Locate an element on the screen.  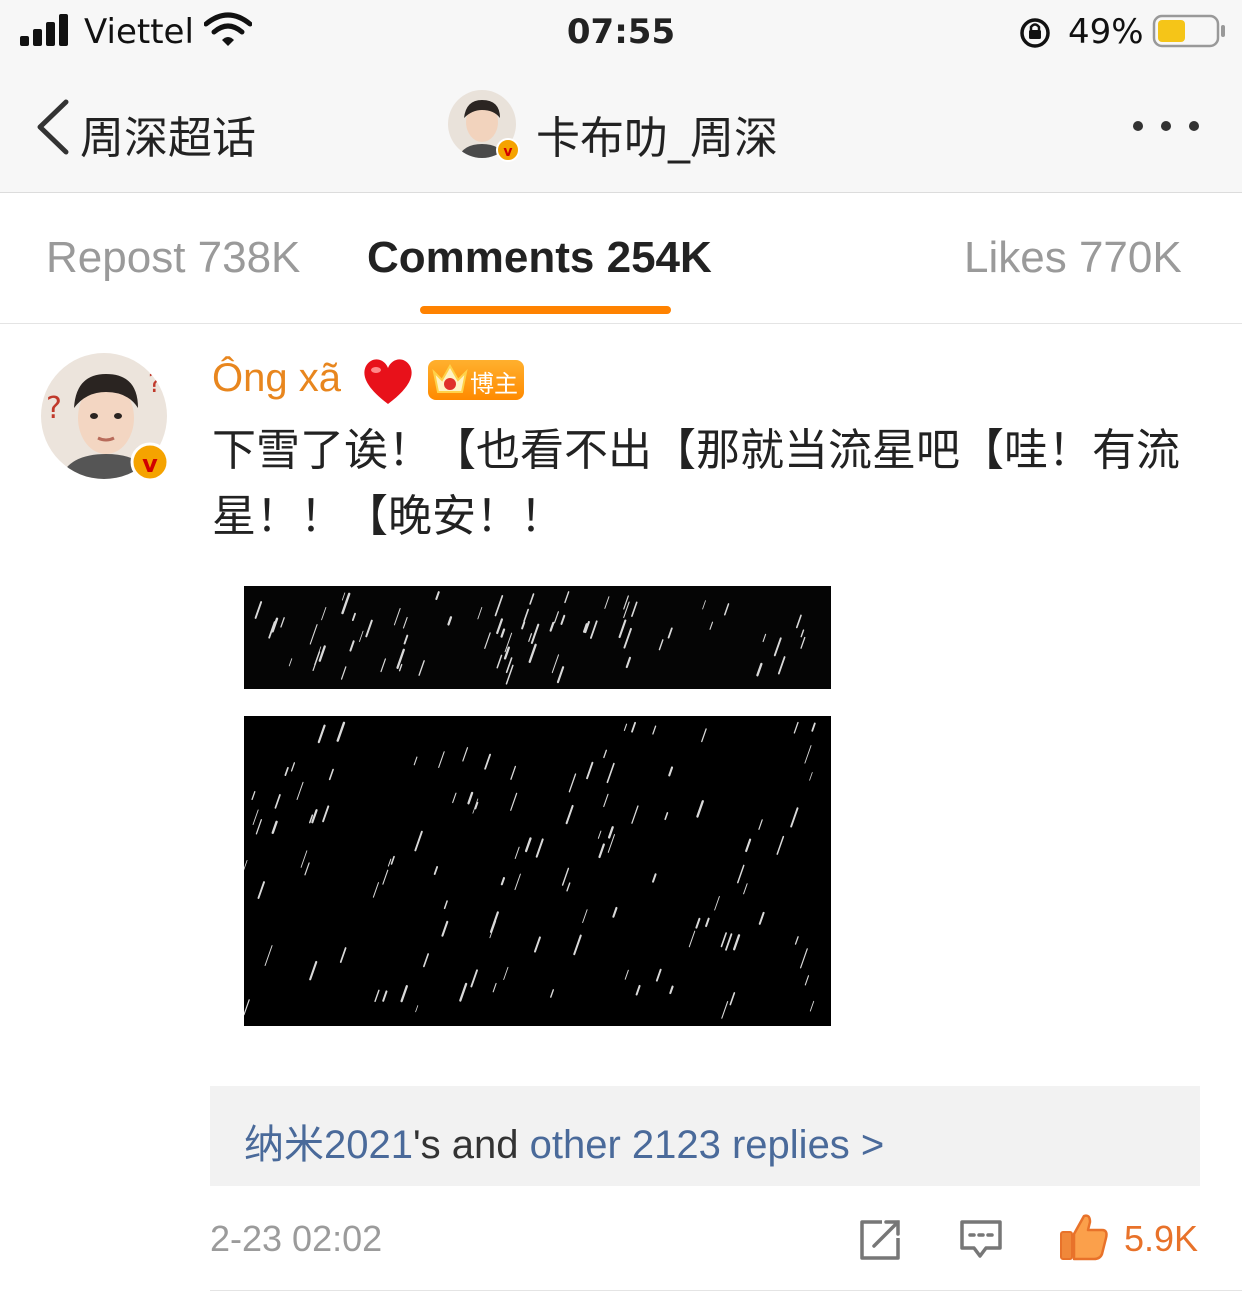
share-icon is located at coordinates (880, 1240).